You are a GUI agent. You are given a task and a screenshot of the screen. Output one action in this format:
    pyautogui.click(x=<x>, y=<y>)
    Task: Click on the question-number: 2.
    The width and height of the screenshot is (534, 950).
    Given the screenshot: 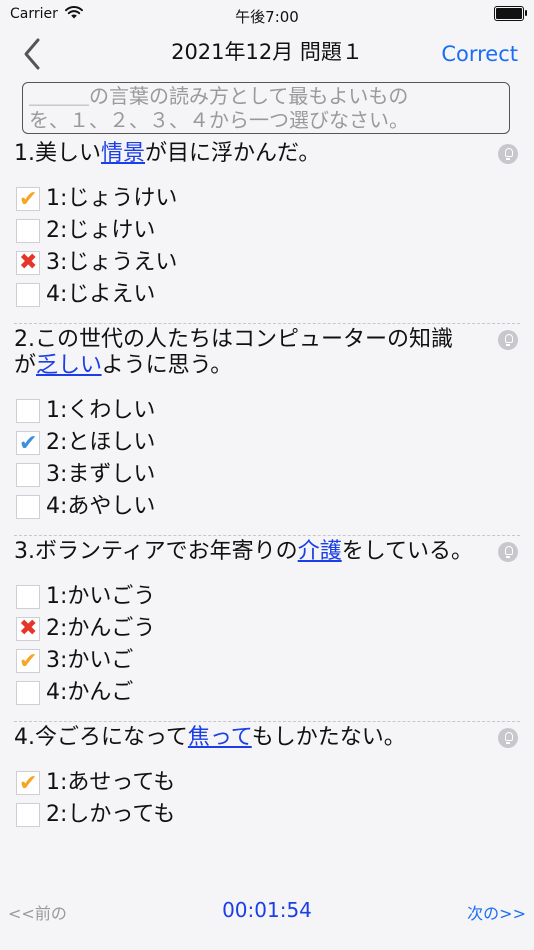 What is the action you would take?
    pyautogui.click(x=24, y=339)
    